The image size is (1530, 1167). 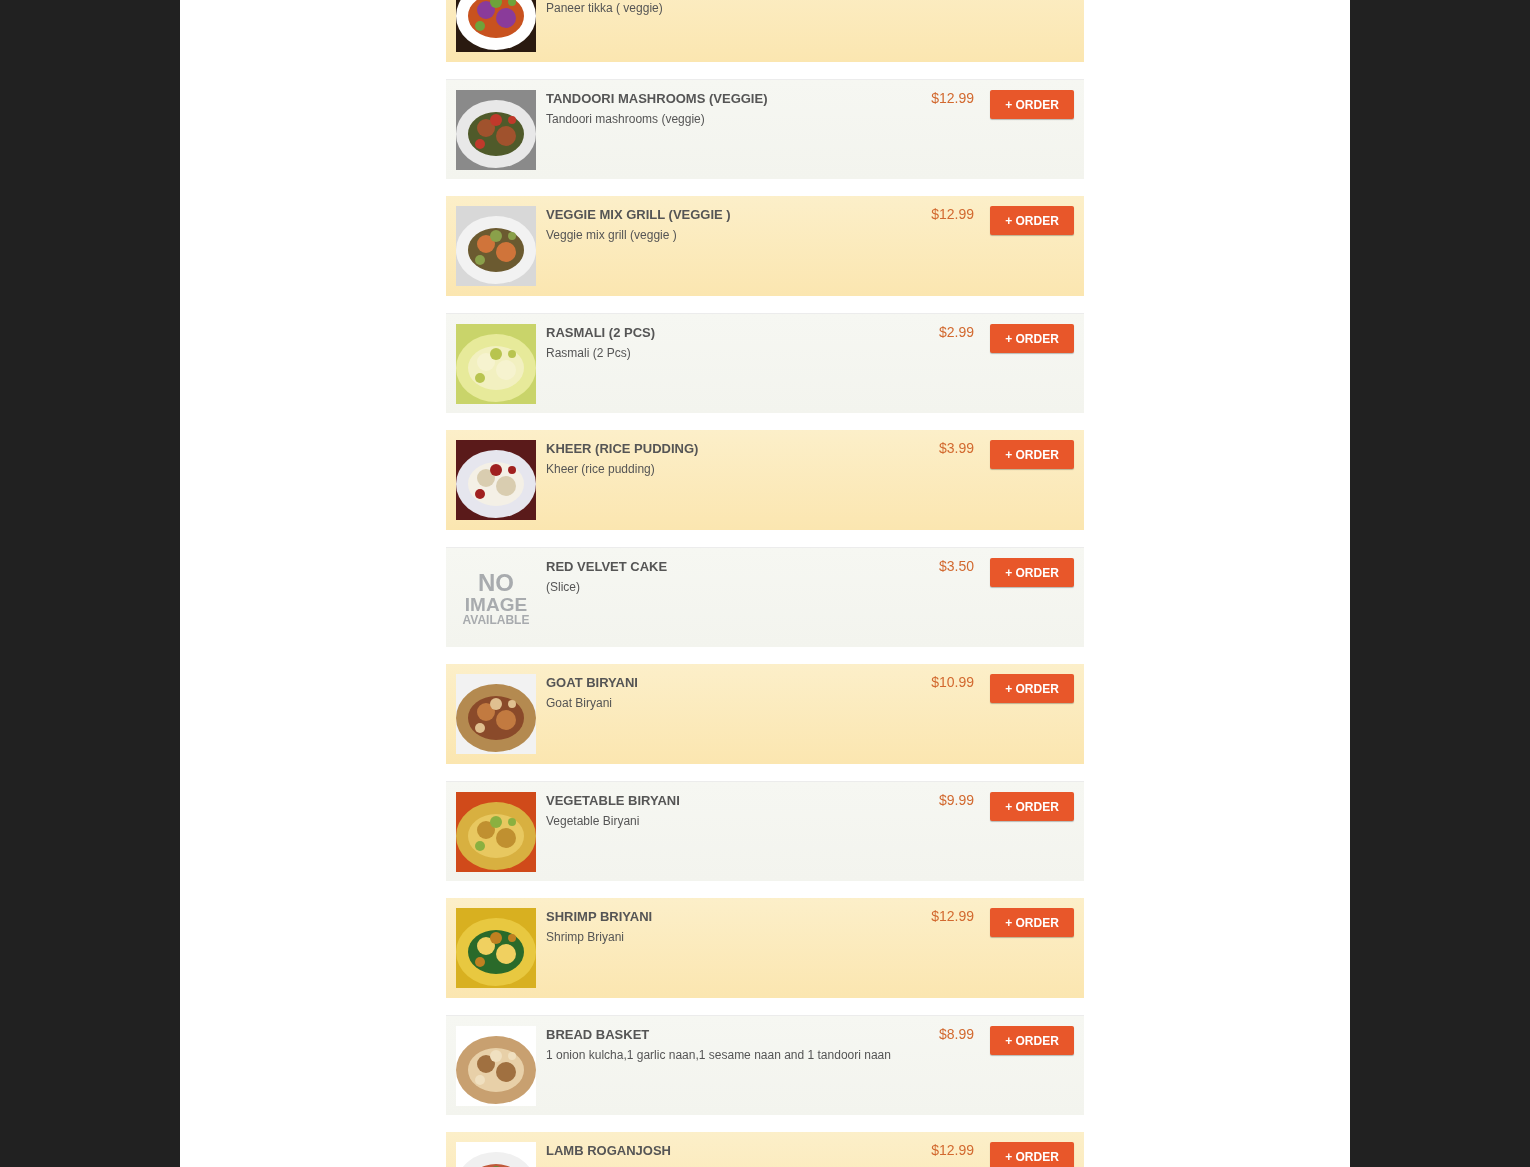 I want to click on dish-name: RASMALI (2 PCS), so click(x=601, y=333).